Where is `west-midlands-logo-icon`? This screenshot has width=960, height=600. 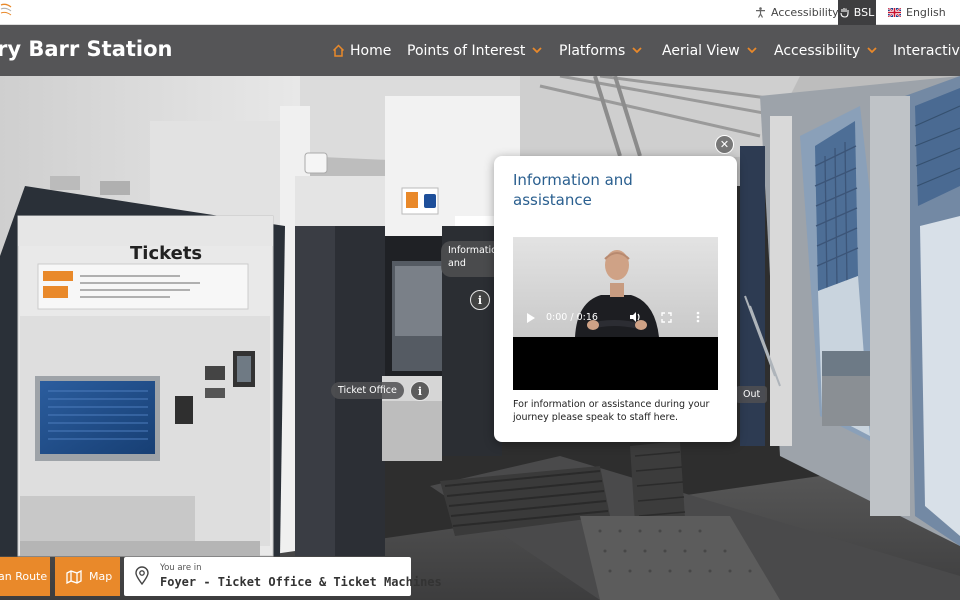
west-midlands-logo-icon is located at coordinates (6, 12).